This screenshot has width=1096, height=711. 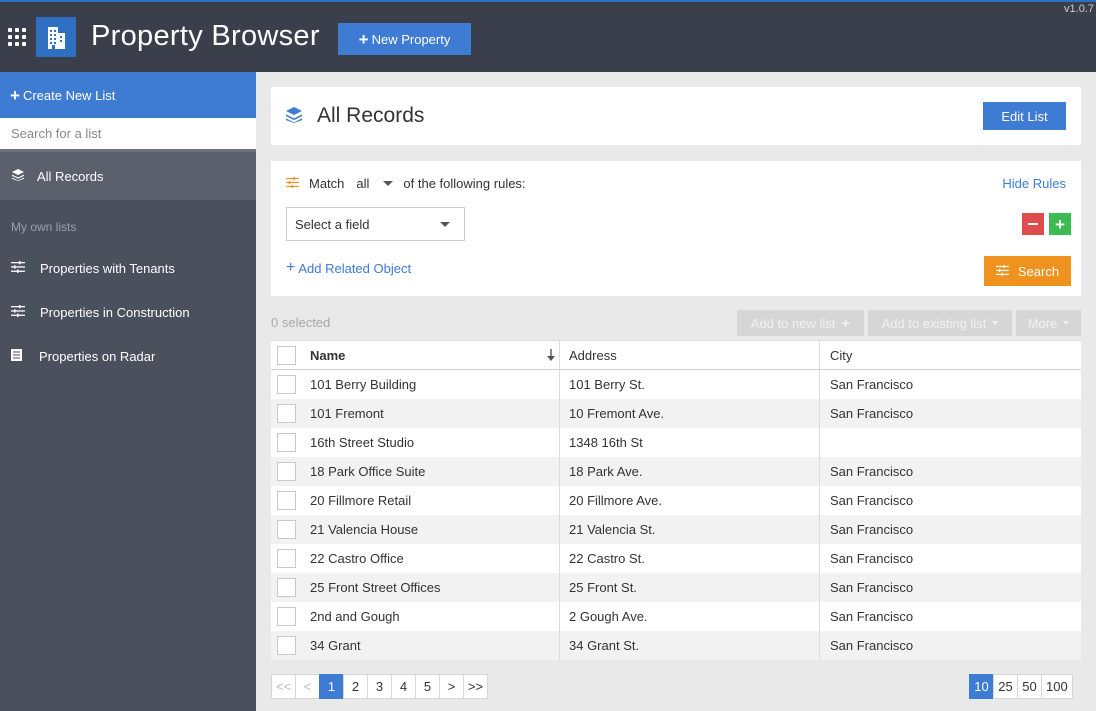 What do you see at coordinates (1029, 686) in the screenshot?
I see `page-size-50: 50` at bounding box center [1029, 686].